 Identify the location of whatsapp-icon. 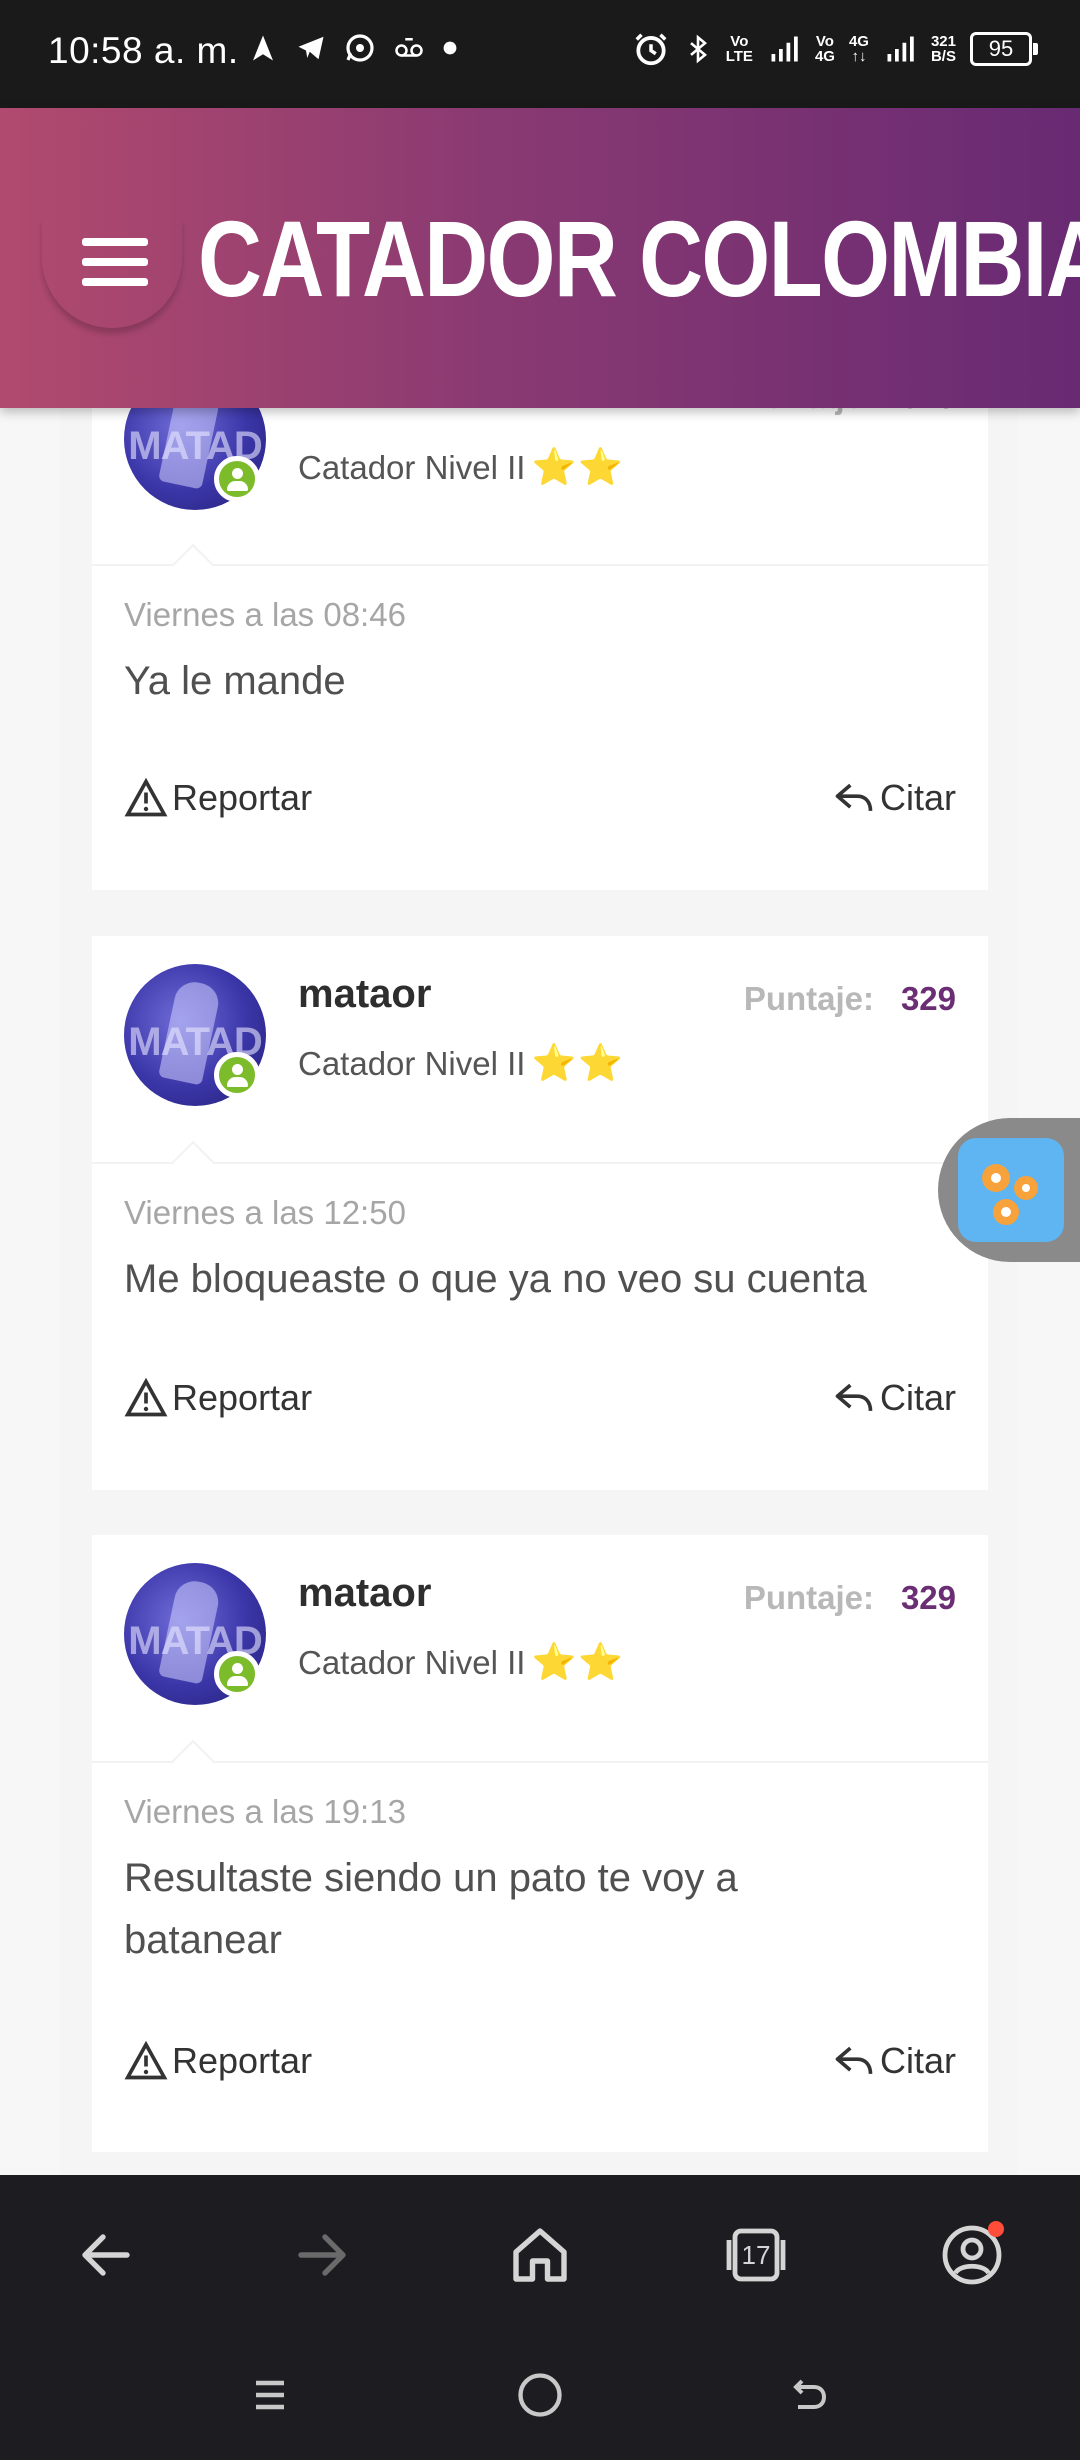
(360, 48).